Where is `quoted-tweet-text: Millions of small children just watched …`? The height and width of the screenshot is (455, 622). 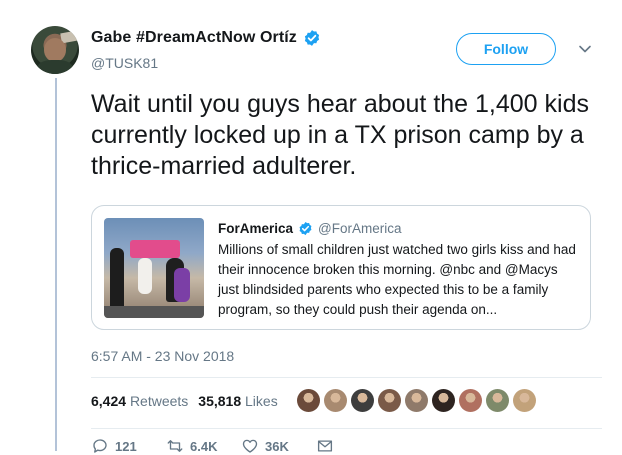 quoted-tweet-text: Millions of small children just watched … is located at coordinates (397, 279).